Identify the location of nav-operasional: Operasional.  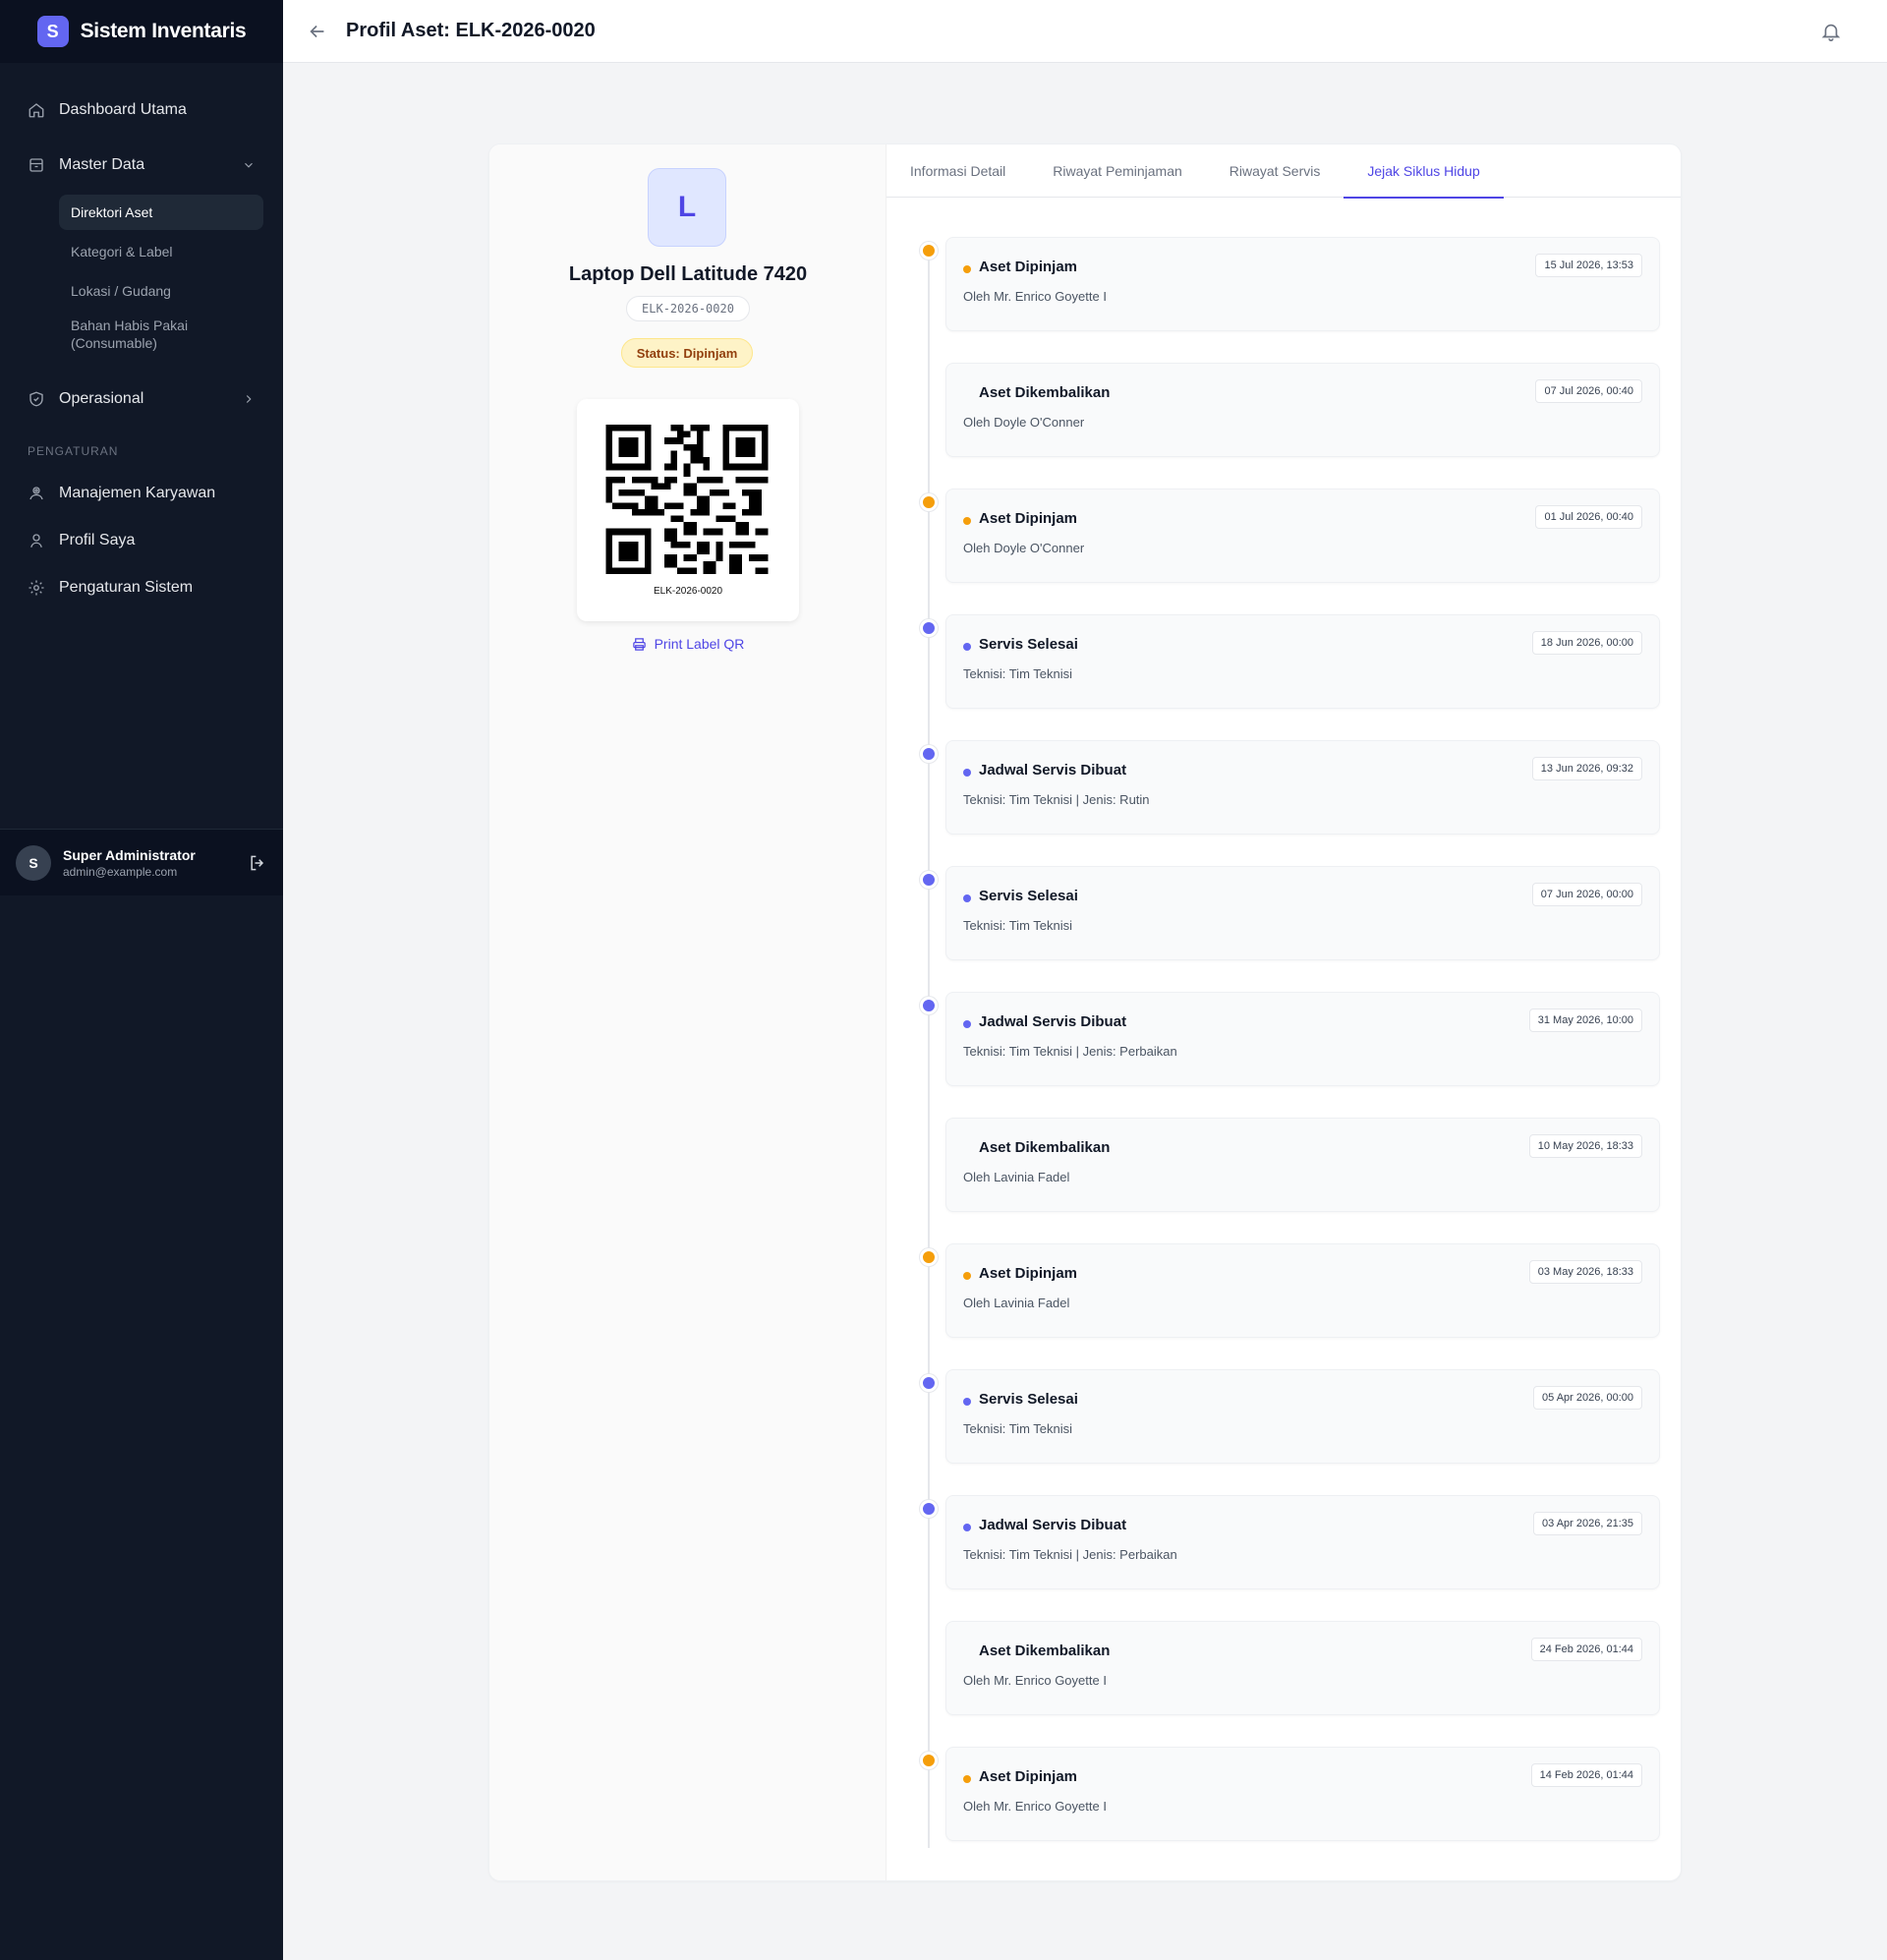
(141, 399).